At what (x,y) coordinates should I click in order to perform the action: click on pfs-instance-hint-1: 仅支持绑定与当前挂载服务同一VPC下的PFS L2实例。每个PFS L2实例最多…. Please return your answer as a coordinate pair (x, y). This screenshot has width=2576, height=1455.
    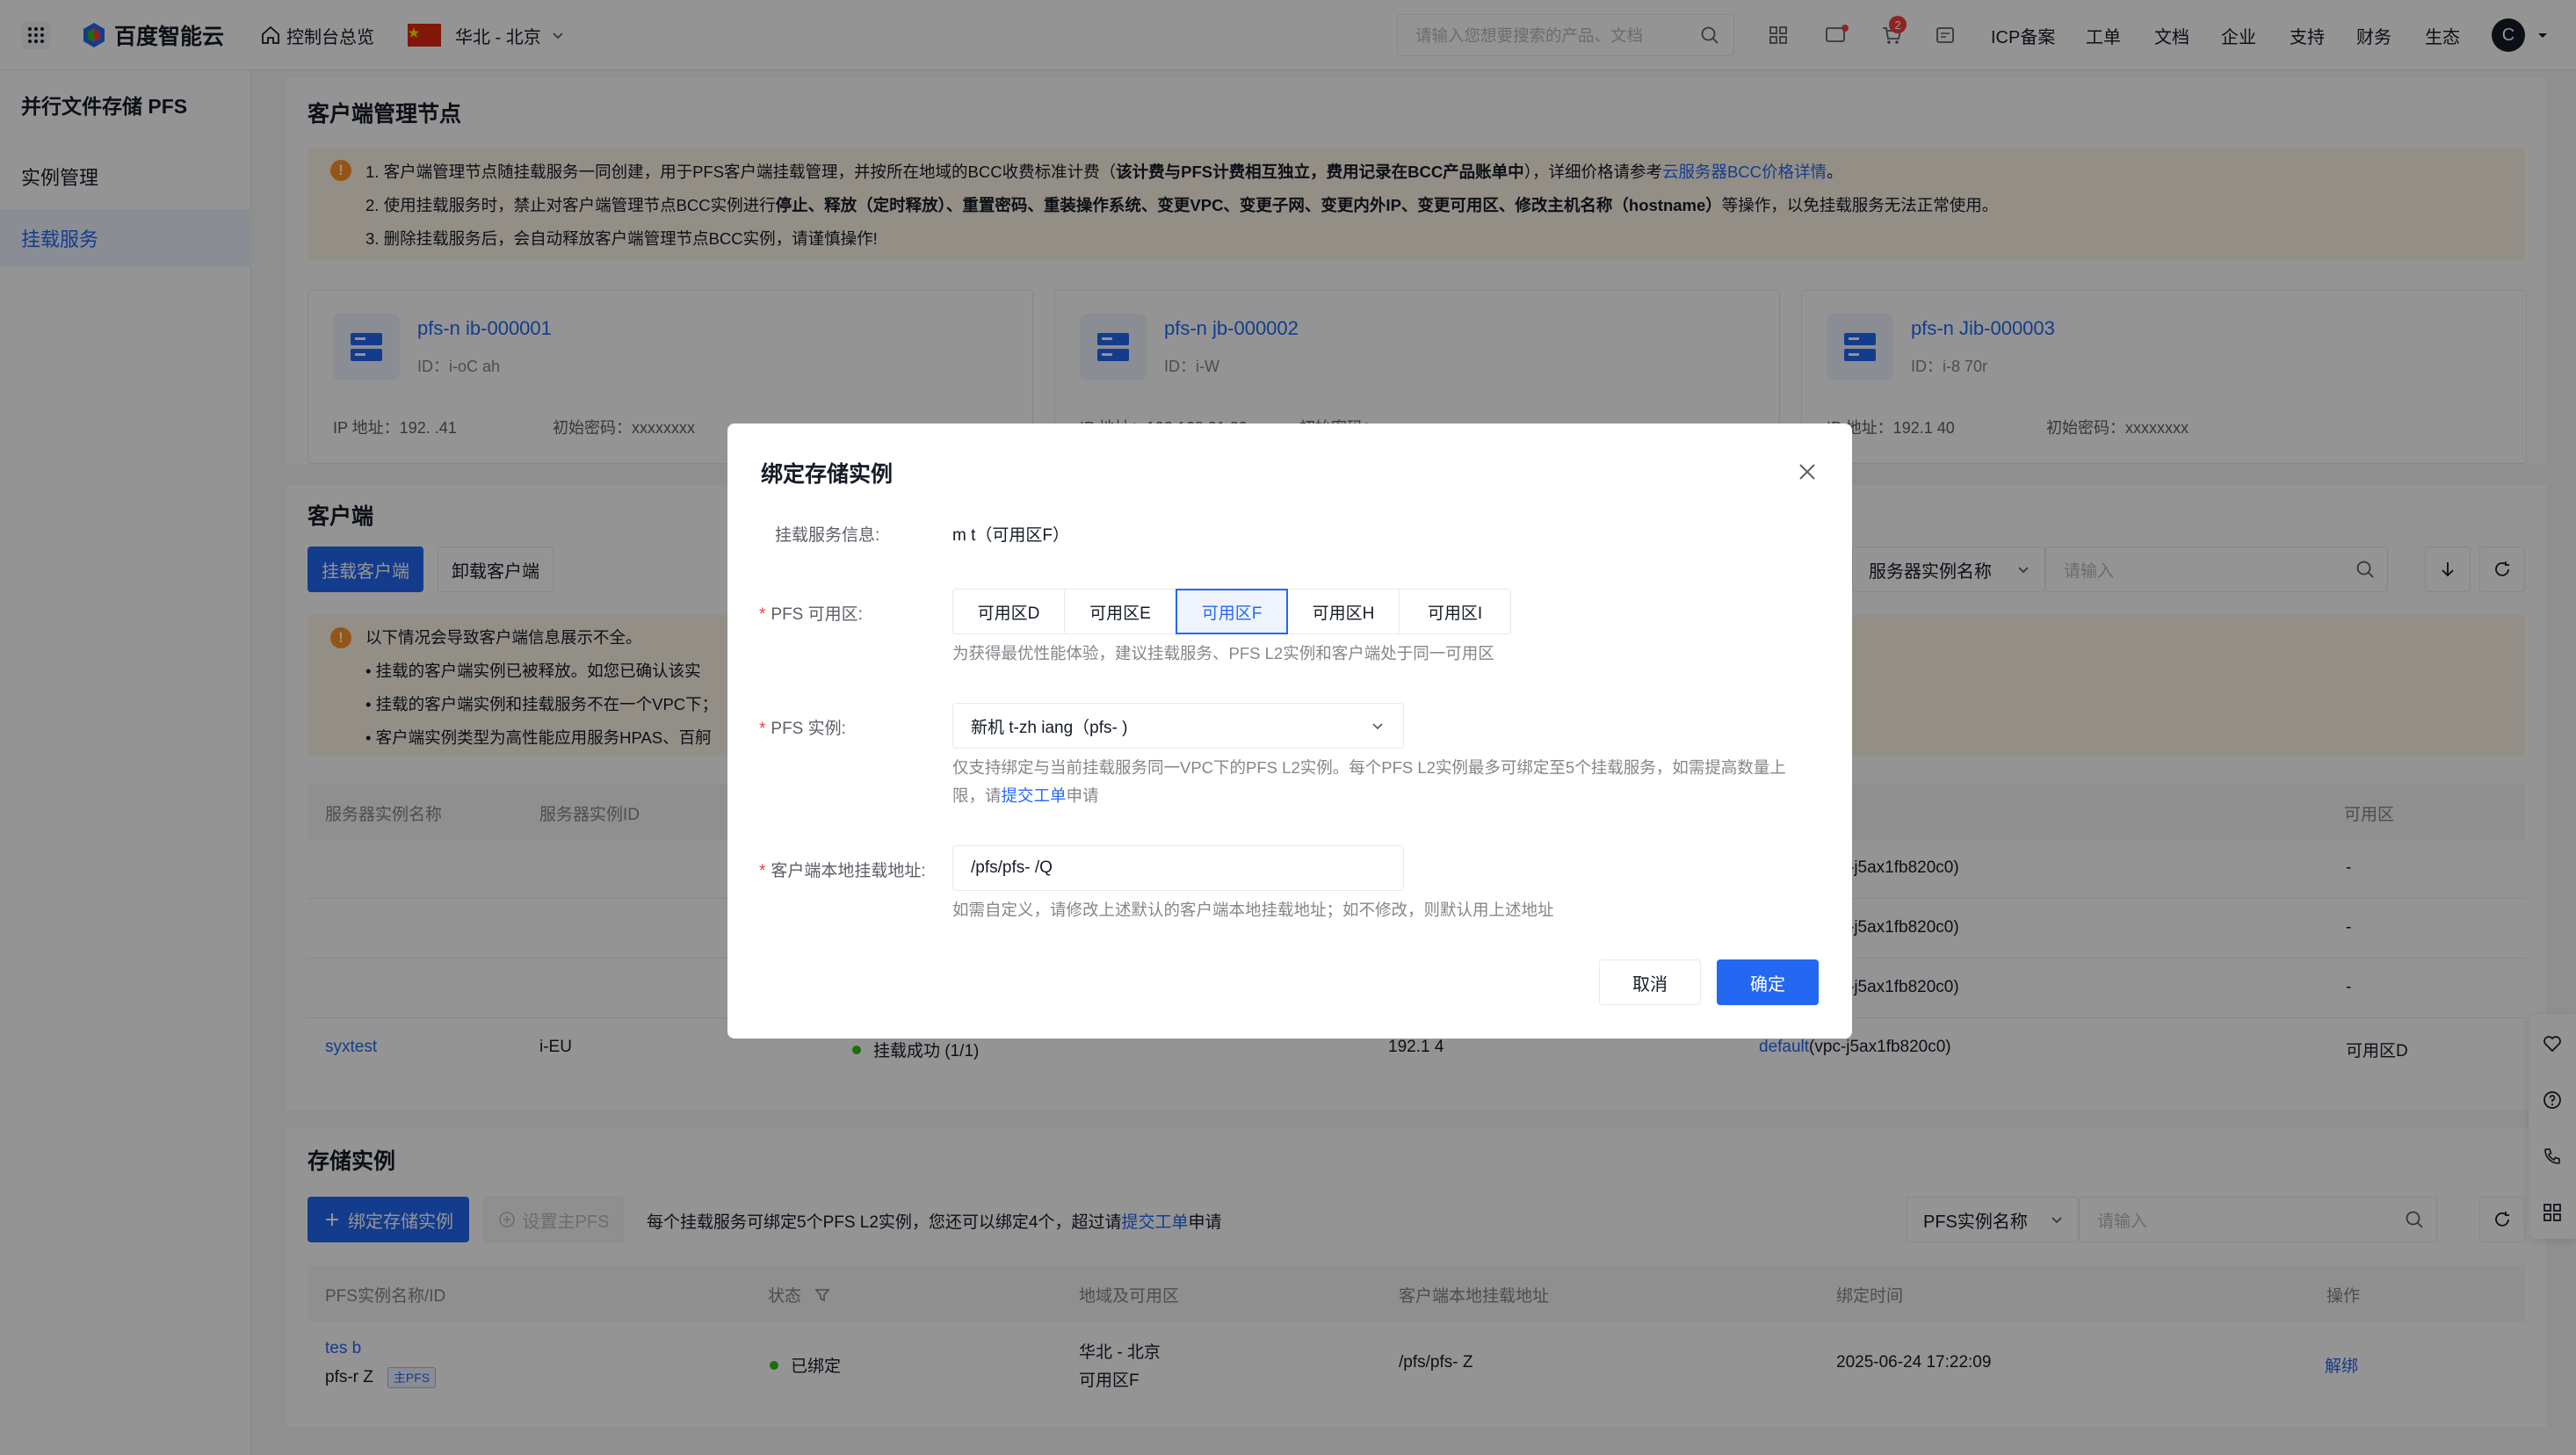
    Looking at the image, I should click on (1369, 767).